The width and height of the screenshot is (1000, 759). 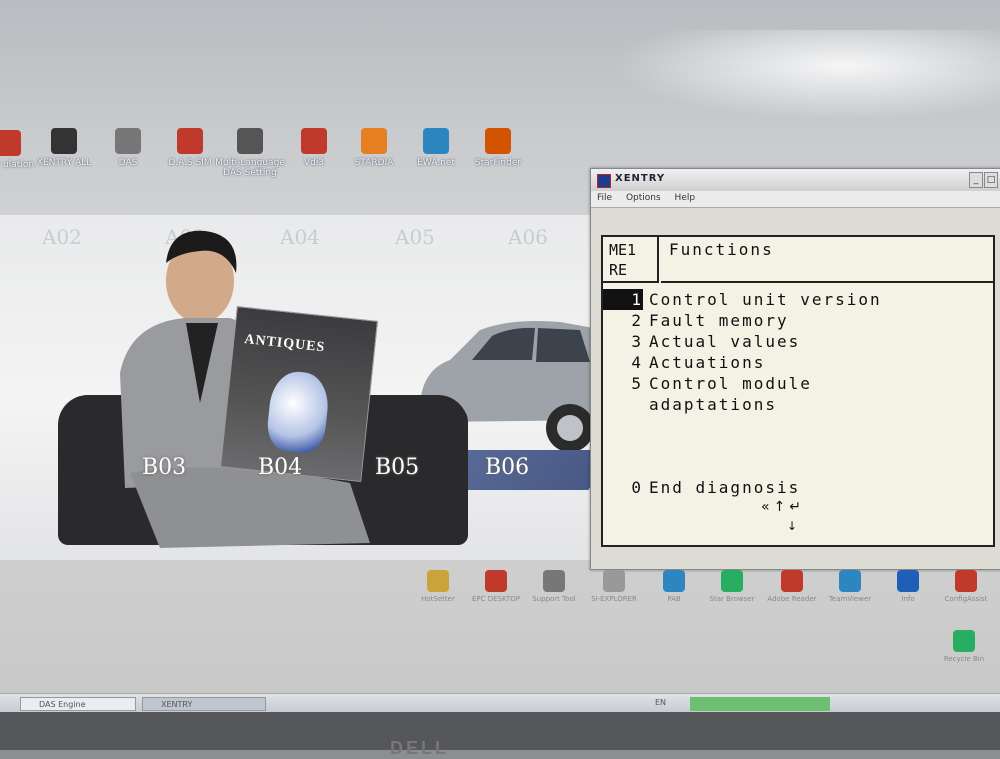 I want to click on end-diagnosis-item: 0 End diagnosis, so click(x=798, y=487).